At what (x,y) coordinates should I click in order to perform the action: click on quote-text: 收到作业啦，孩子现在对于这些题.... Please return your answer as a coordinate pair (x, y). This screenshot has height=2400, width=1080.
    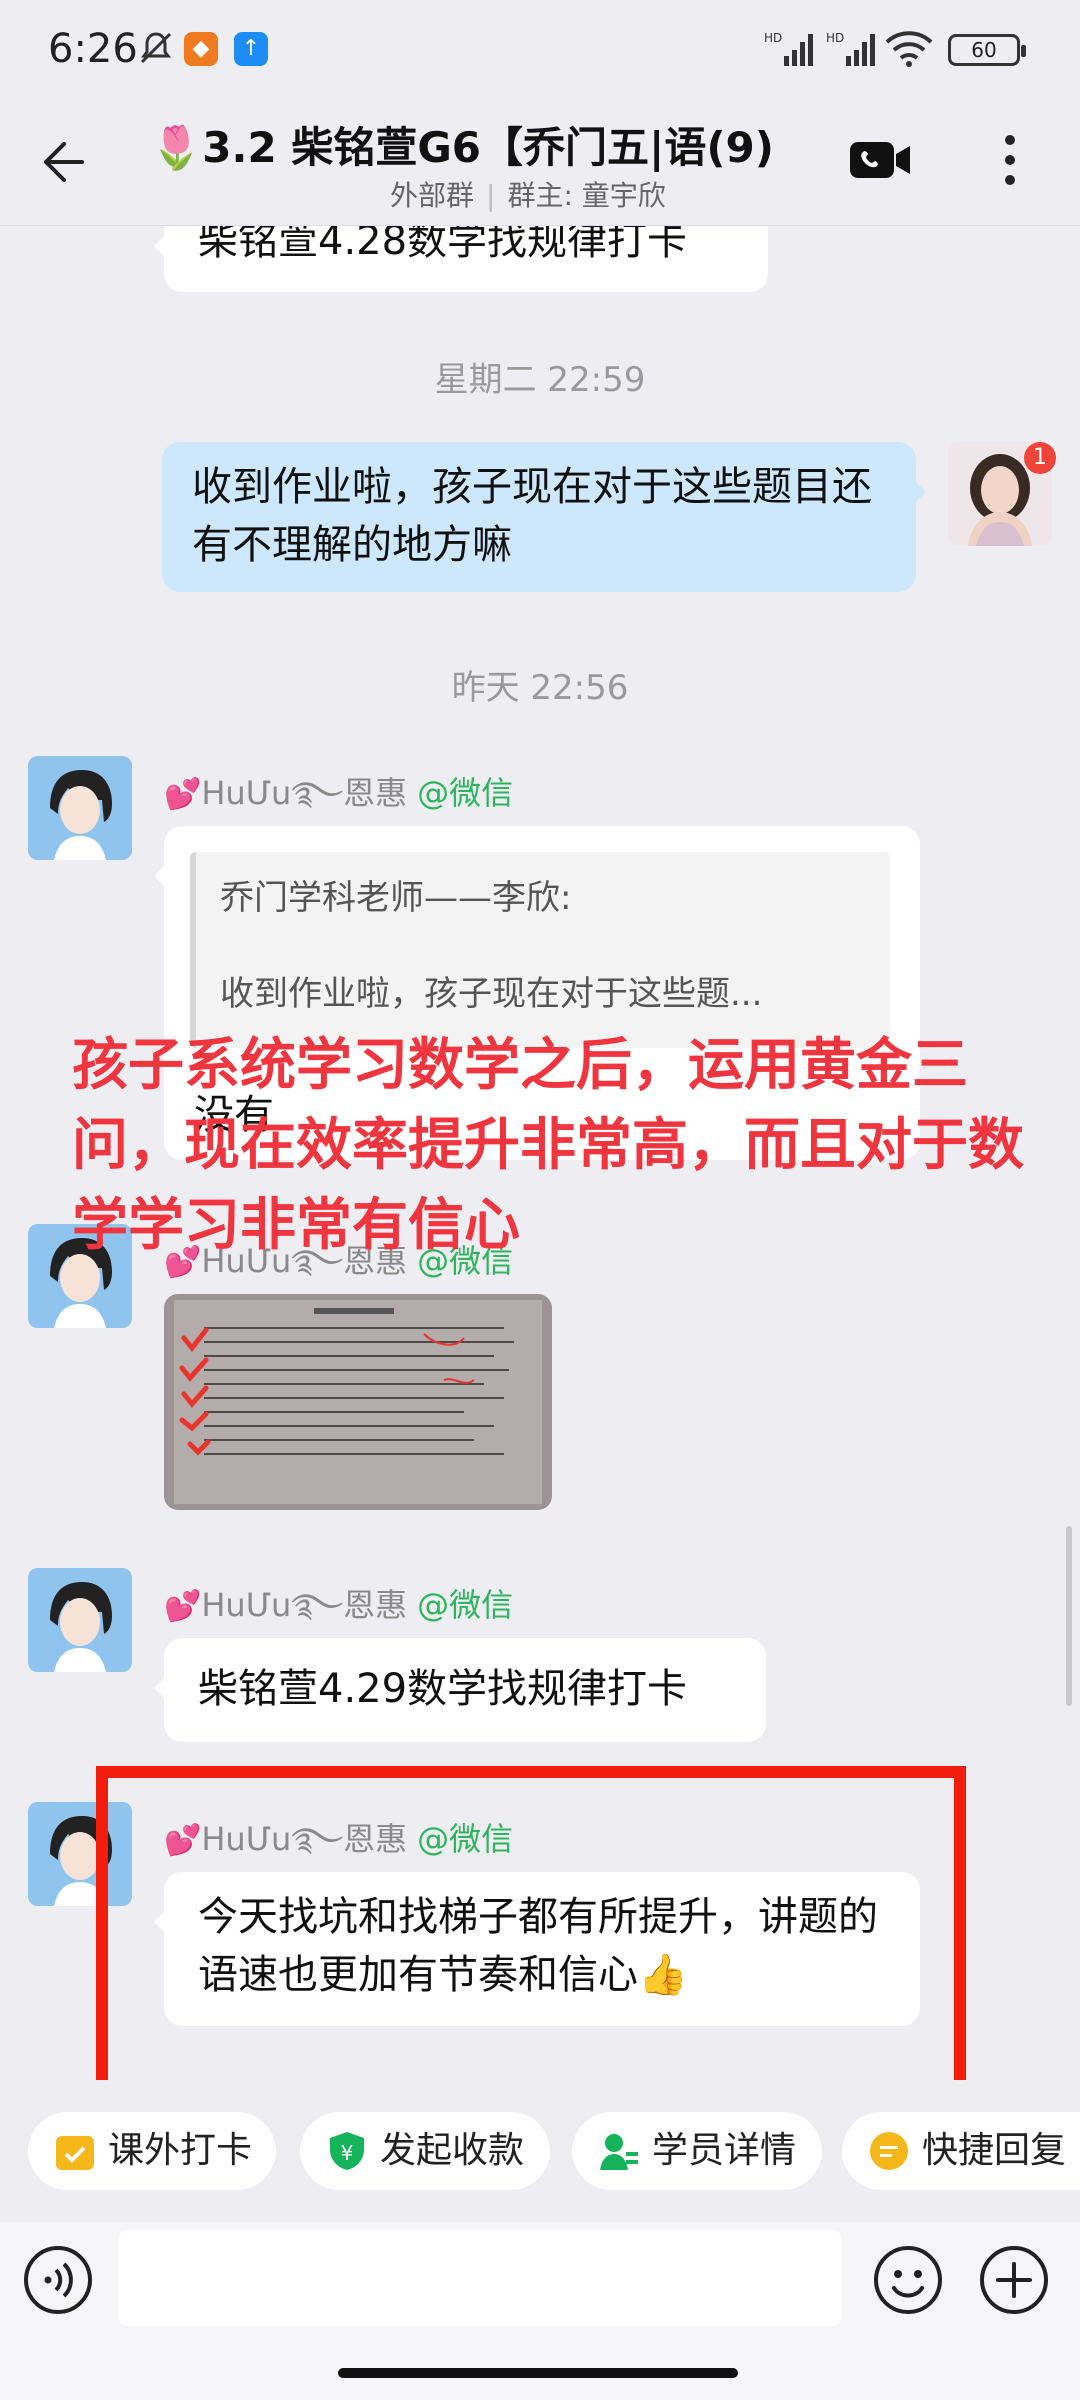
    Looking at the image, I should click on (491, 994).